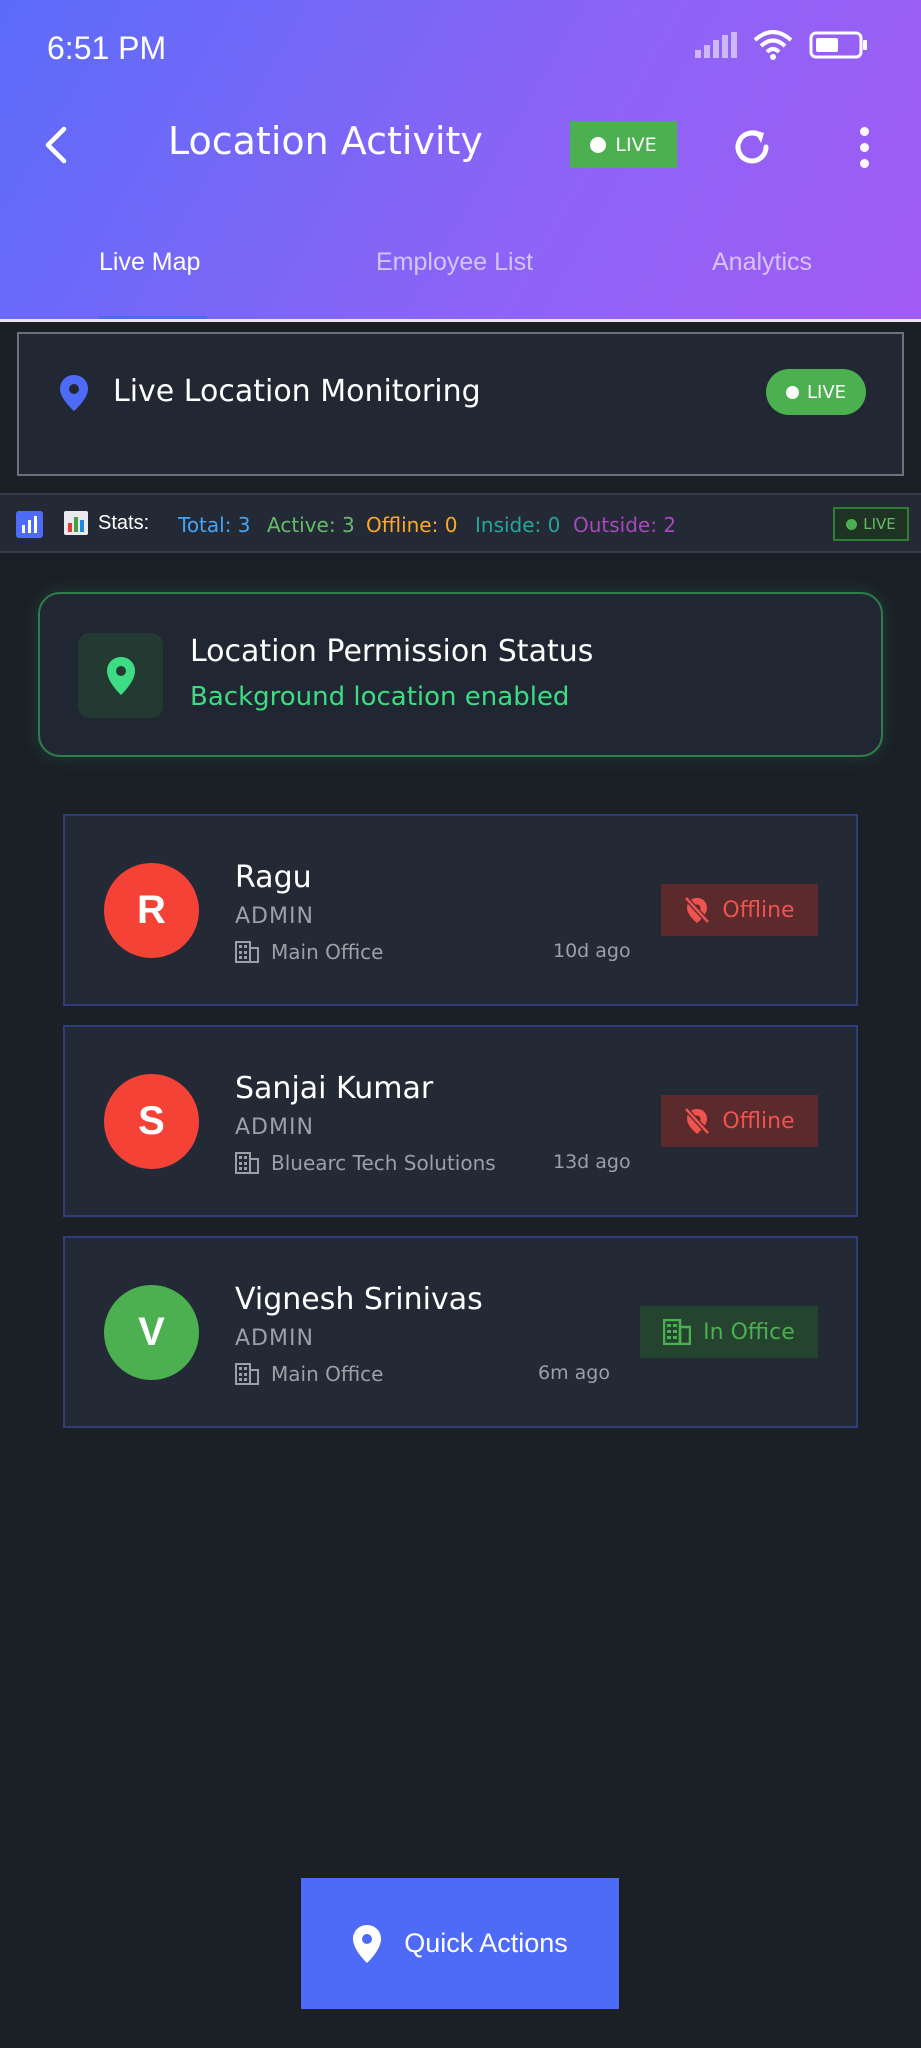 The height and width of the screenshot is (2048, 921). Describe the element at coordinates (592, 951) in the screenshot. I see `last-seen: 10d ago` at that location.